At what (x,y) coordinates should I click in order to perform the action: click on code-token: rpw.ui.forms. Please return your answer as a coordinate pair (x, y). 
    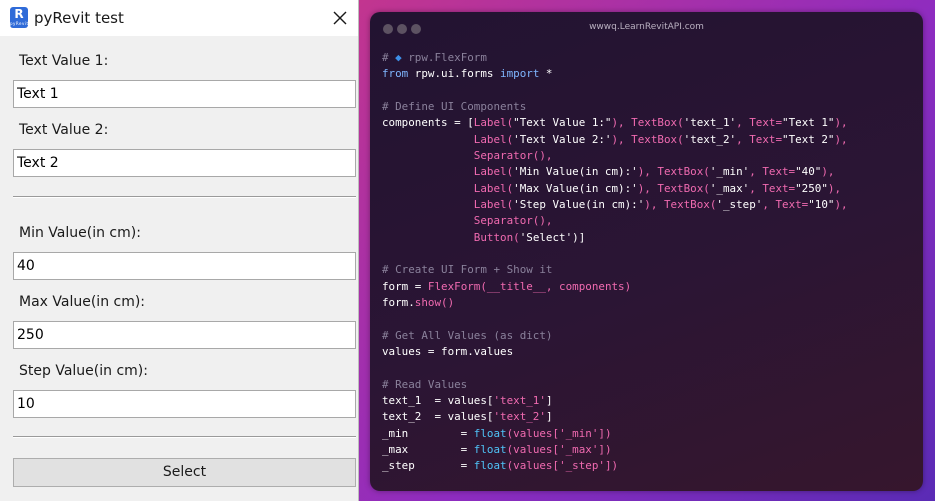
    Looking at the image, I should click on (454, 74).